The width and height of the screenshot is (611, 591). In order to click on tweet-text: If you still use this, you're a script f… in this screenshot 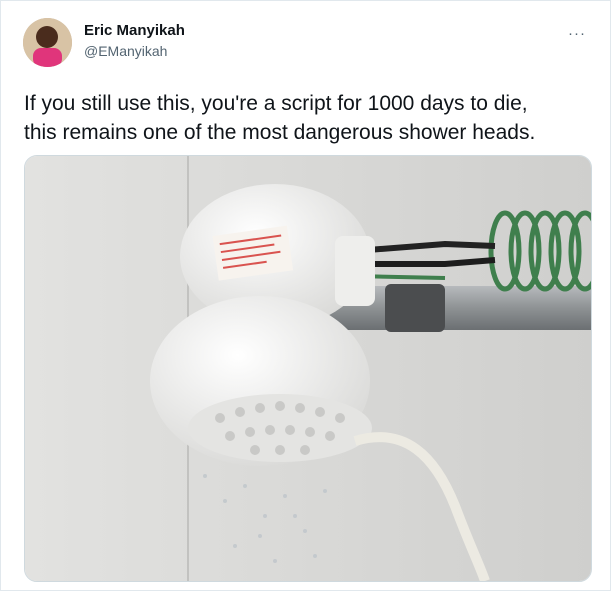, I will do `click(309, 118)`.